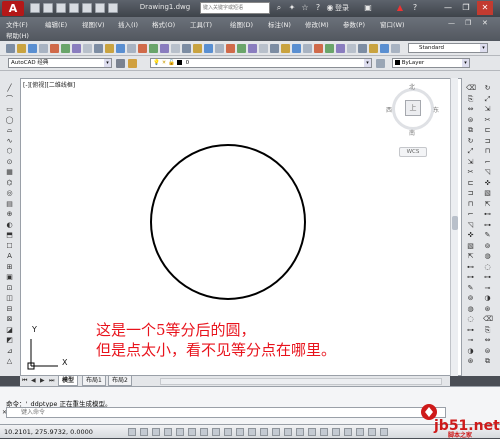  I want to click on draw-tool-icon: ◐, so click(9, 225).